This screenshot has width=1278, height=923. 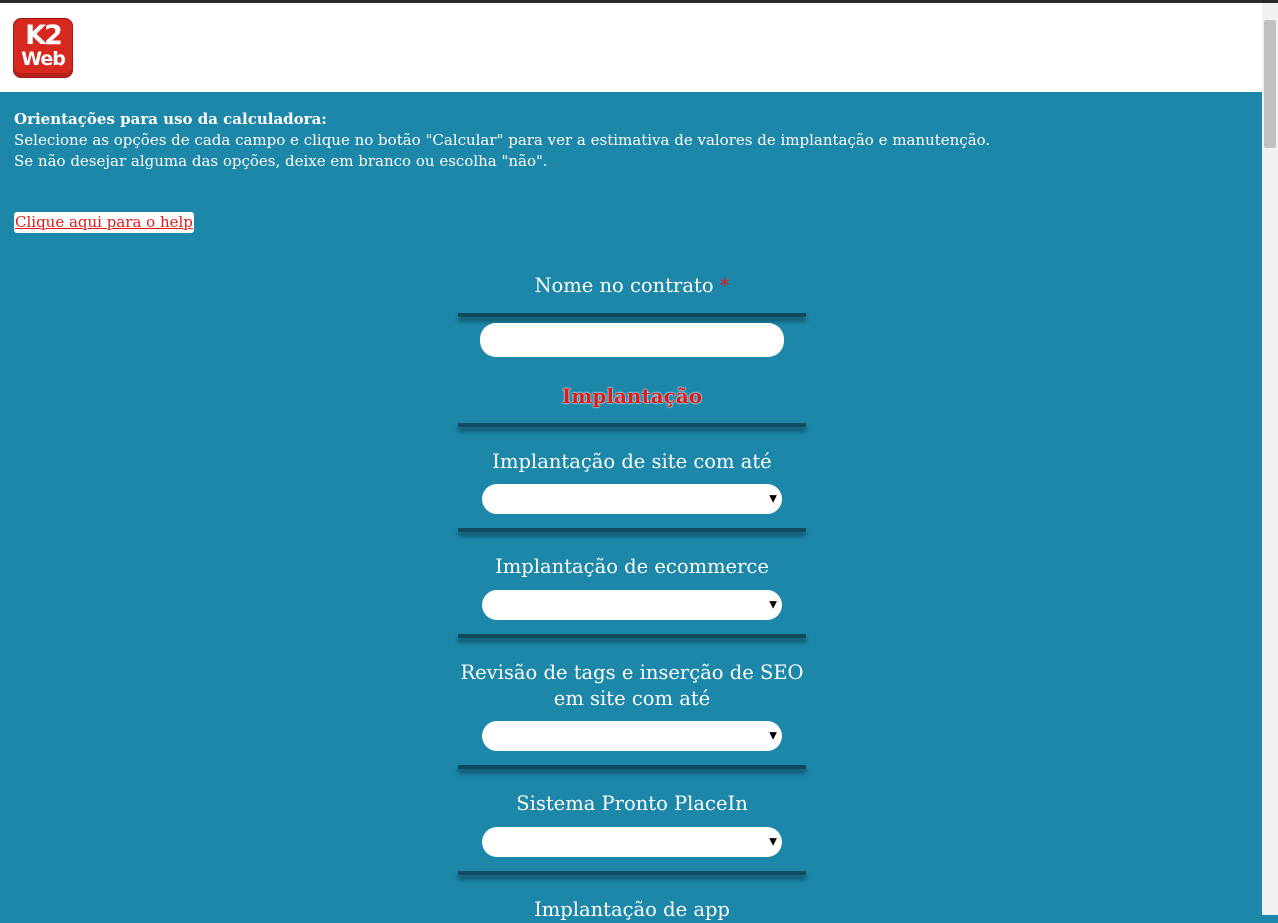 I want to click on seo-label-line2: em site com até, so click(x=632, y=698).